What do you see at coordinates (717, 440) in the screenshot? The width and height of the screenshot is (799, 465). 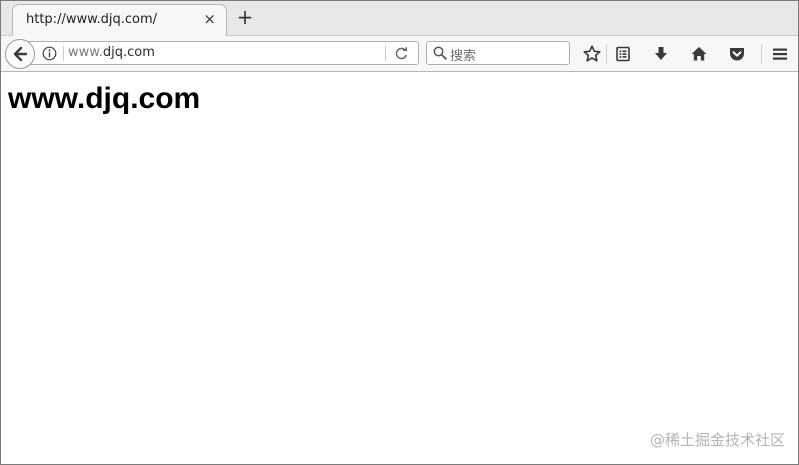 I see `watermark: @稀土掘金技术社区` at bounding box center [717, 440].